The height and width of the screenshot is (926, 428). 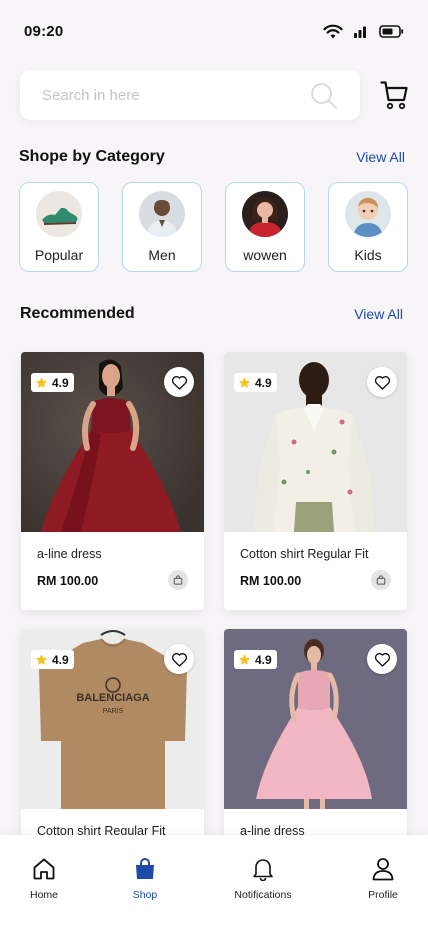 What do you see at coordinates (69, 554) in the screenshot?
I see `product-name: a-line dress` at bounding box center [69, 554].